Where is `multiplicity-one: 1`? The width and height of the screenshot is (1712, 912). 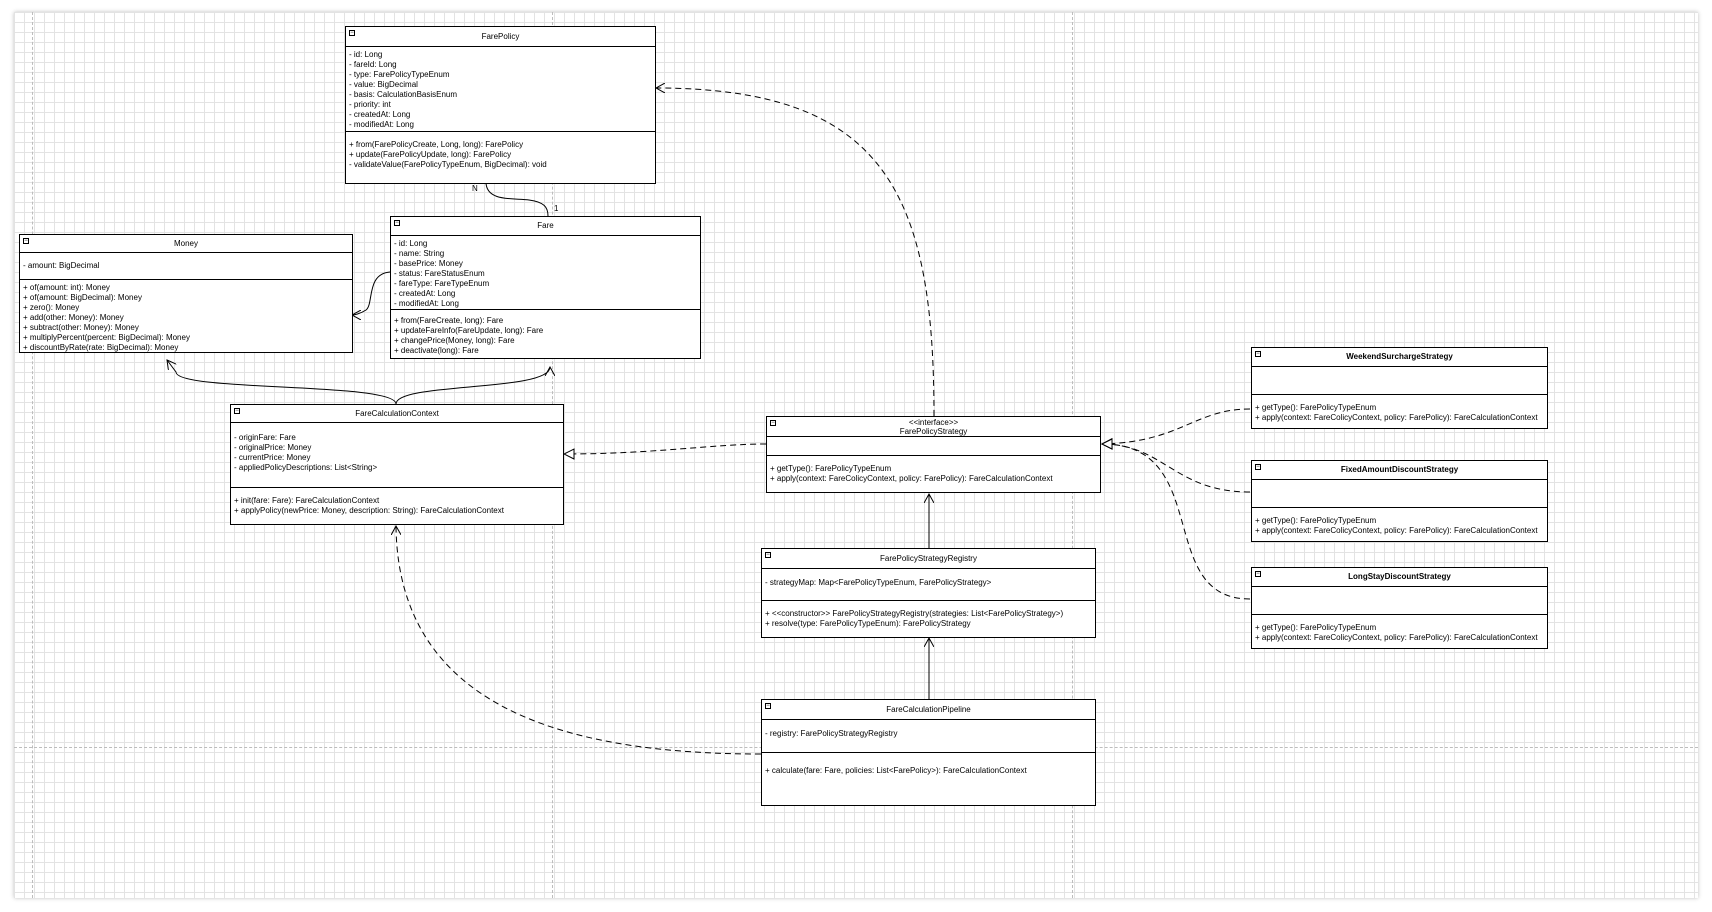 multiplicity-one: 1 is located at coordinates (556, 208).